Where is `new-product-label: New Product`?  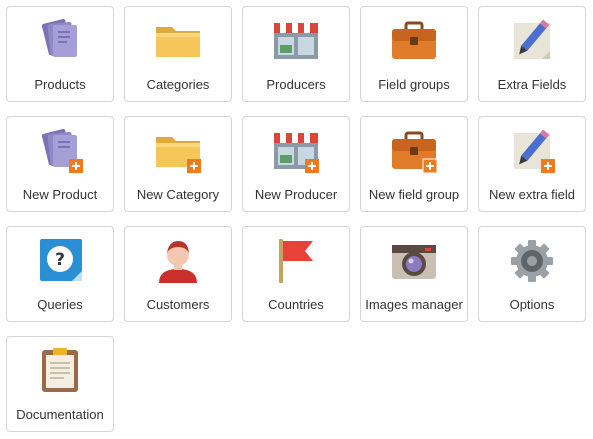
new-product-label: New Product is located at coordinates (60, 194).